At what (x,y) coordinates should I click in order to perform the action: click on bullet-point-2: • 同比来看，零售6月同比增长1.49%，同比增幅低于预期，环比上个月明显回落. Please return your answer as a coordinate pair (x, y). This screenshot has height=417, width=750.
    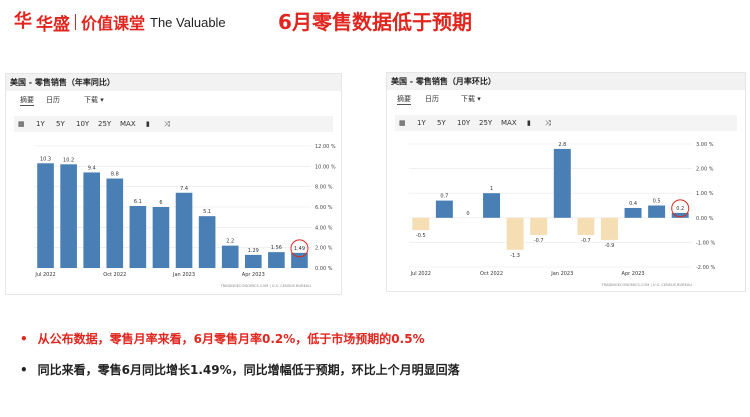
    Looking at the image, I should click on (240, 369).